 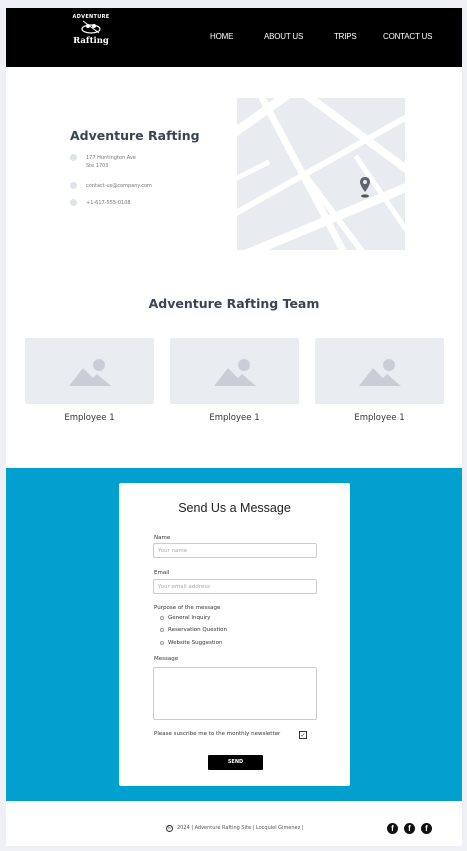 What do you see at coordinates (162, 573) in the screenshot?
I see `email-label: Email` at bounding box center [162, 573].